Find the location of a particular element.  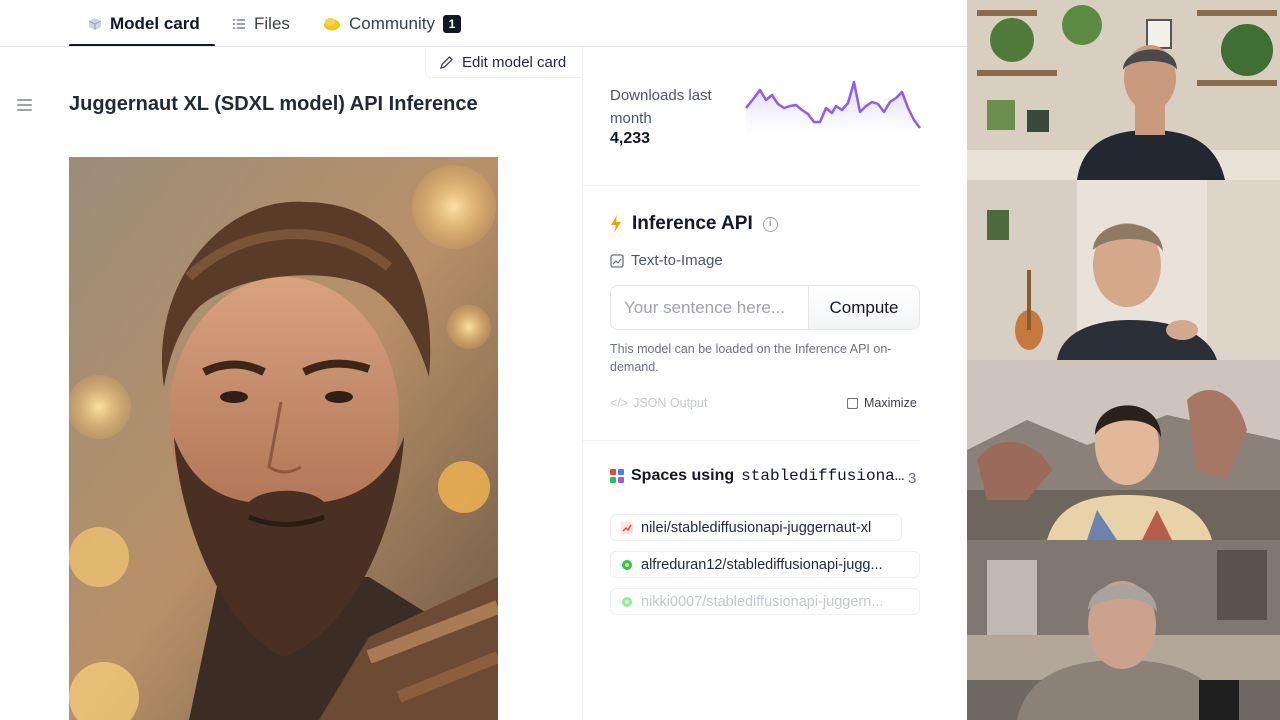

downloads-label: Downloads last month is located at coordinates (661, 107).